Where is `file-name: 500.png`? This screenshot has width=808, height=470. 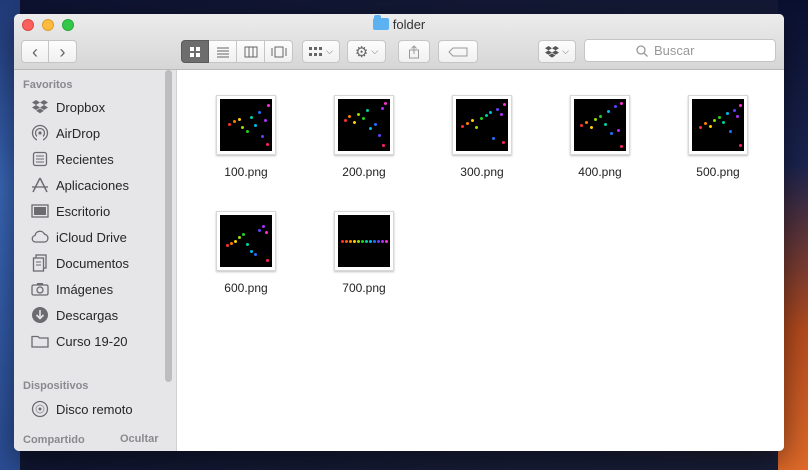 file-name: 500.png is located at coordinates (718, 172).